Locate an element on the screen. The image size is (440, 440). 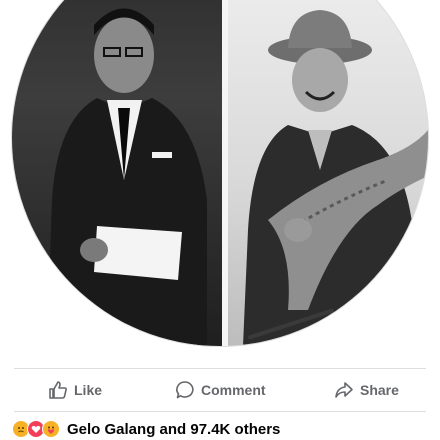
reaction-summary: Gelo Galang and 97.4K others is located at coordinates (146, 429).